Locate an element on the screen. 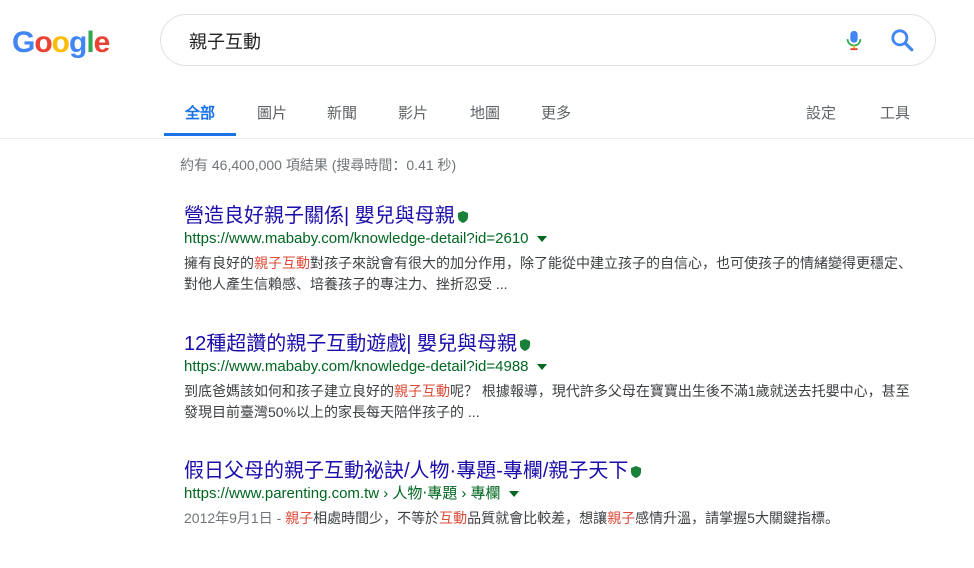 The width and height of the screenshot is (974, 568). tab-videos: 影片 is located at coordinates (413, 112).